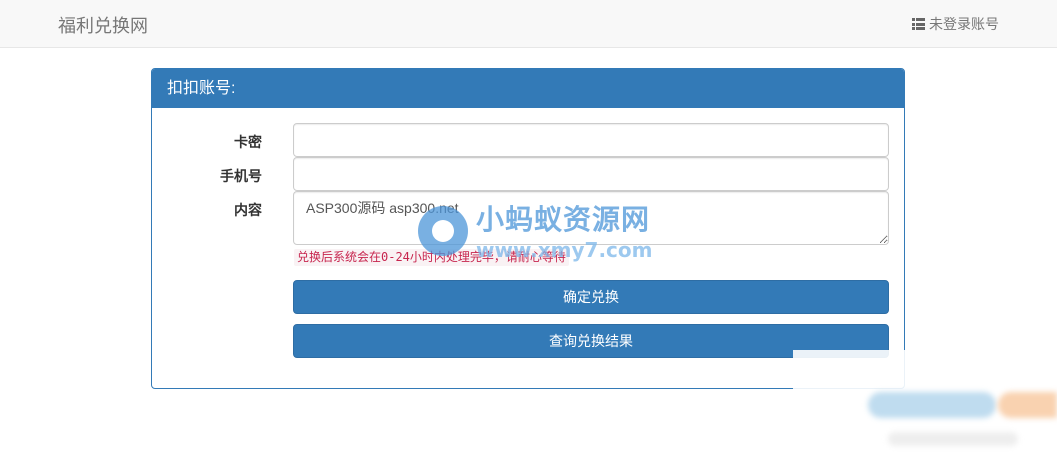 Image resolution: width=1057 pixels, height=465 pixels. Describe the element at coordinates (964, 24) in the screenshot. I see `account-label: 未登录账号` at that location.